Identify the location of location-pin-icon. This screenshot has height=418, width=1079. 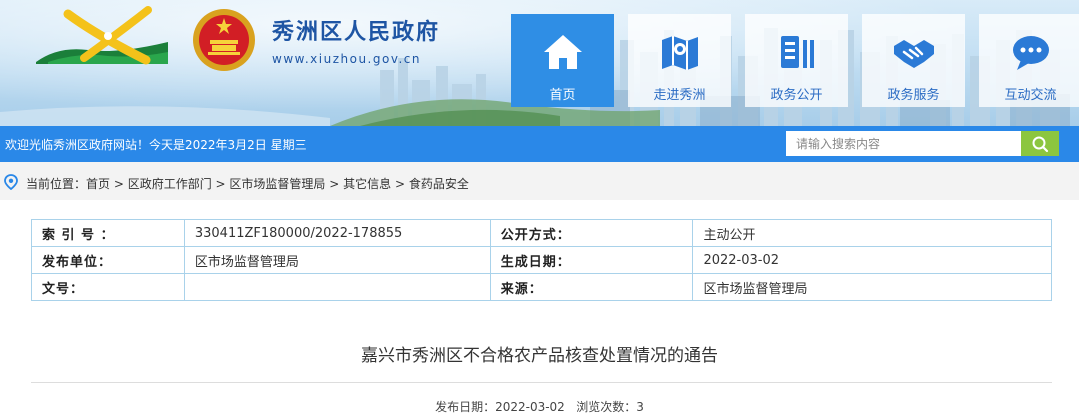
(11, 182).